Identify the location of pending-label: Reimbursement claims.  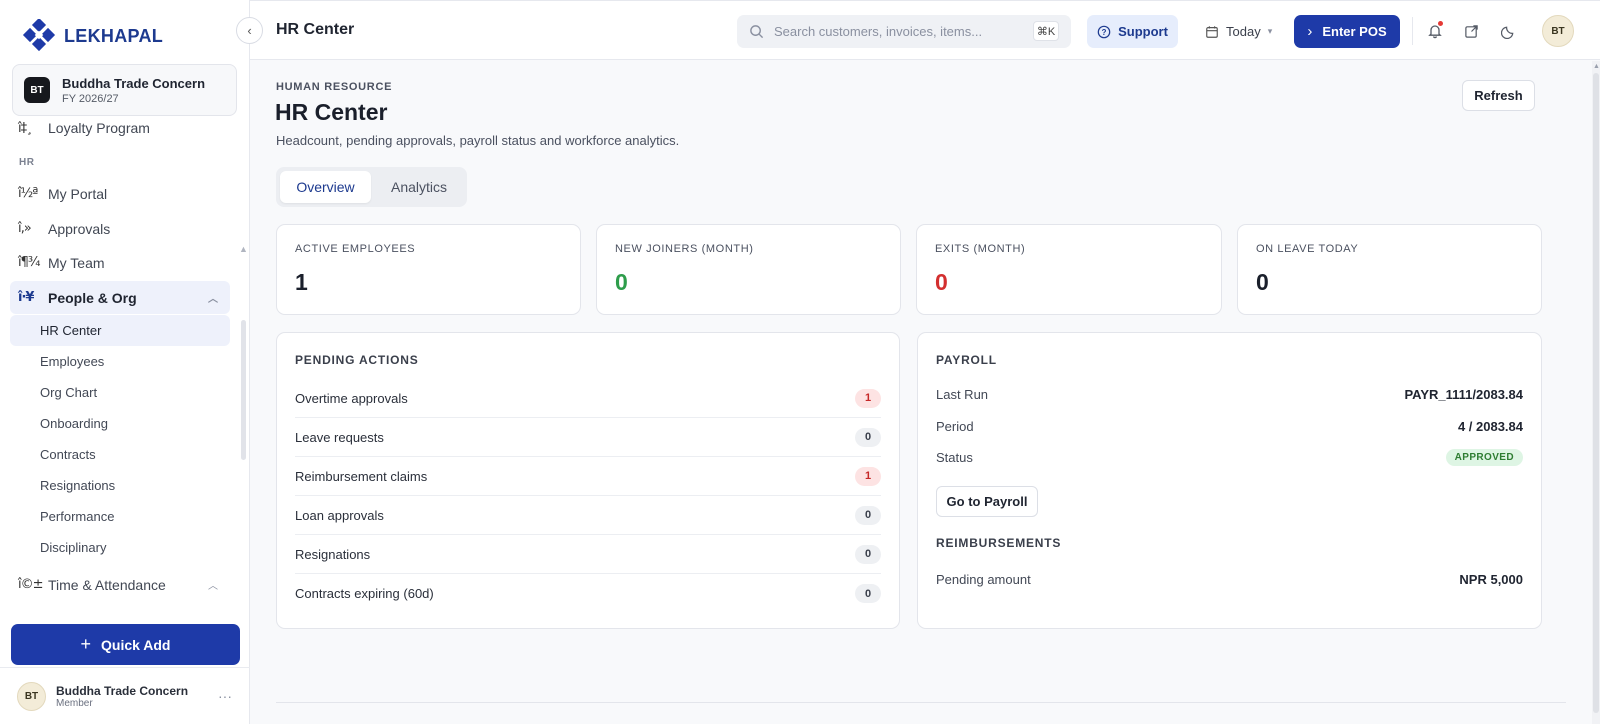
(361, 476).